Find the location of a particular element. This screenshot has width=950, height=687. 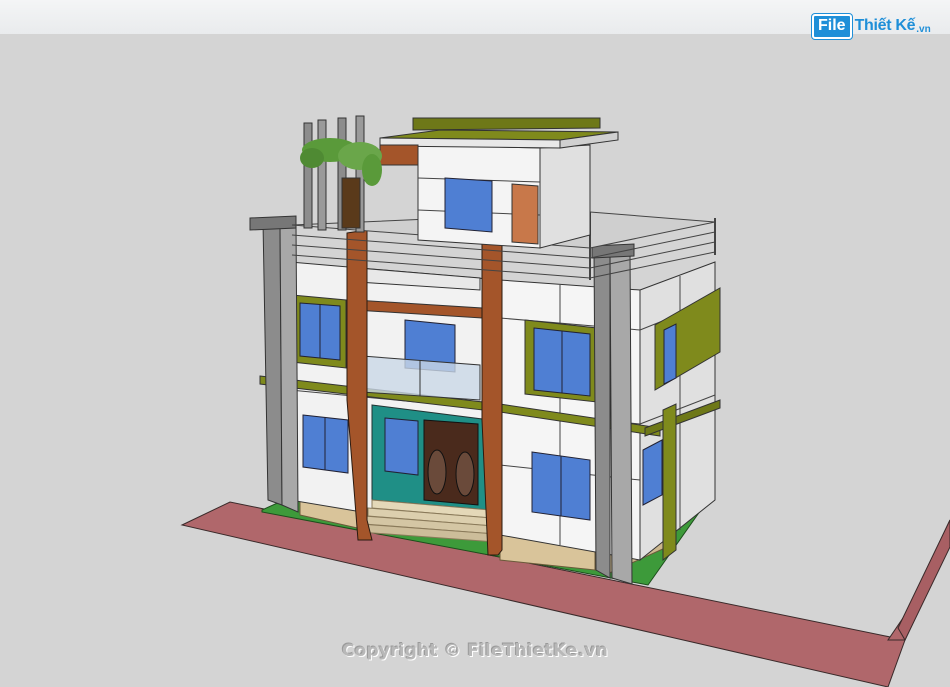

brand-logo-name: Thiết Kế is located at coordinates (885, 25).